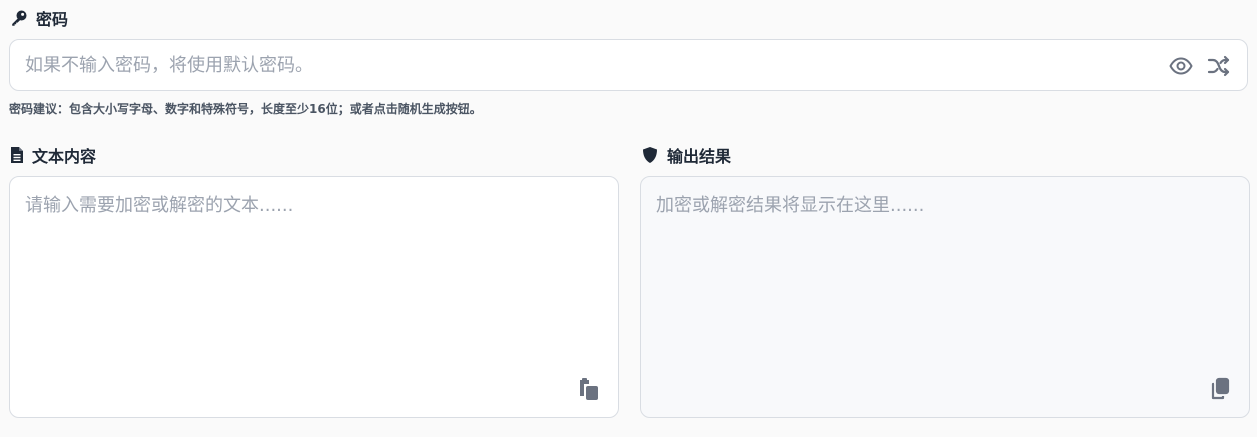  What do you see at coordinates (650, 155) in the screenshot?
I see `shield-icon` at bounding box center [650, 155].